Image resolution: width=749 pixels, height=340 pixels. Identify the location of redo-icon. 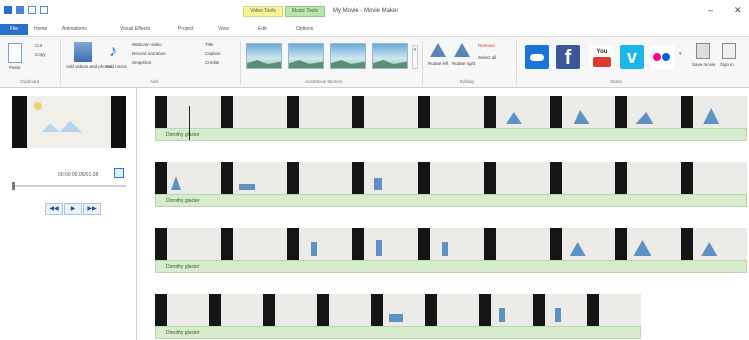
(44, 10).